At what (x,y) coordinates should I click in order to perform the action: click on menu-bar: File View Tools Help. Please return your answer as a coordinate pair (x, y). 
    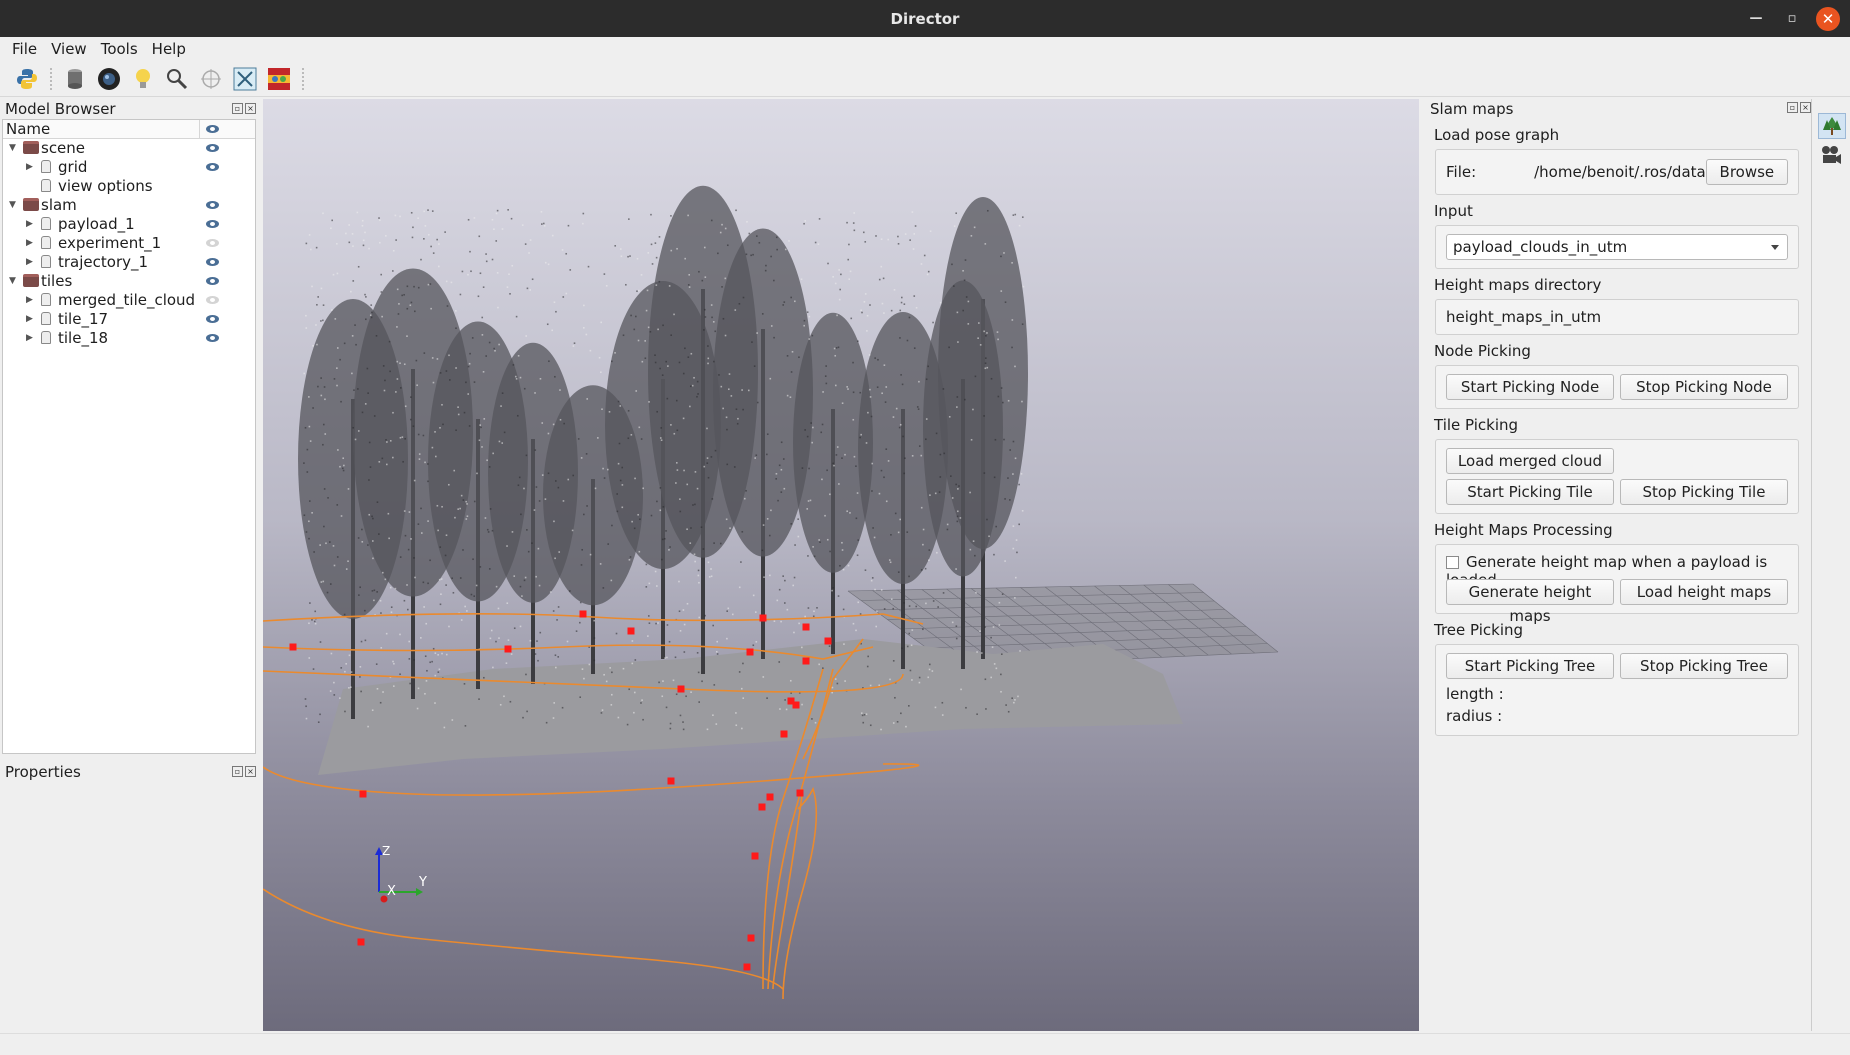
    Looking at the image, I should click on (925, 49).